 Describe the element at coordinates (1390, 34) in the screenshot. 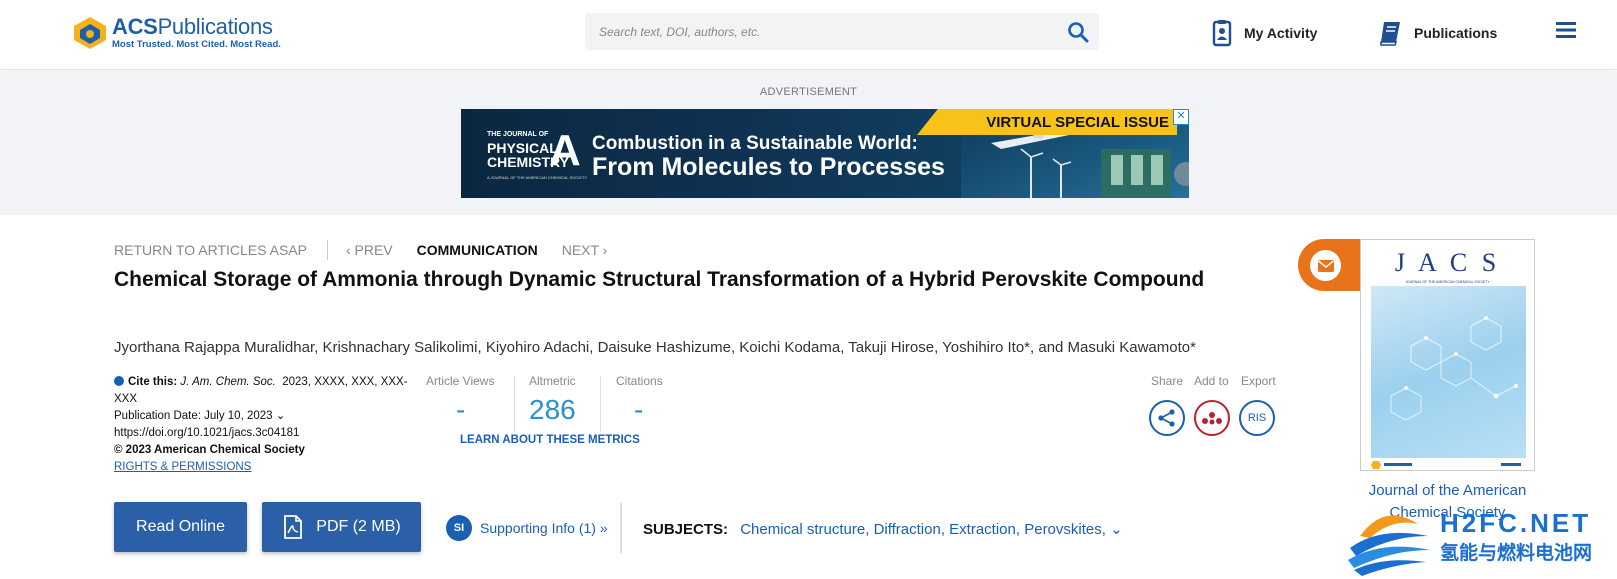

I see `book-icon` at that location.